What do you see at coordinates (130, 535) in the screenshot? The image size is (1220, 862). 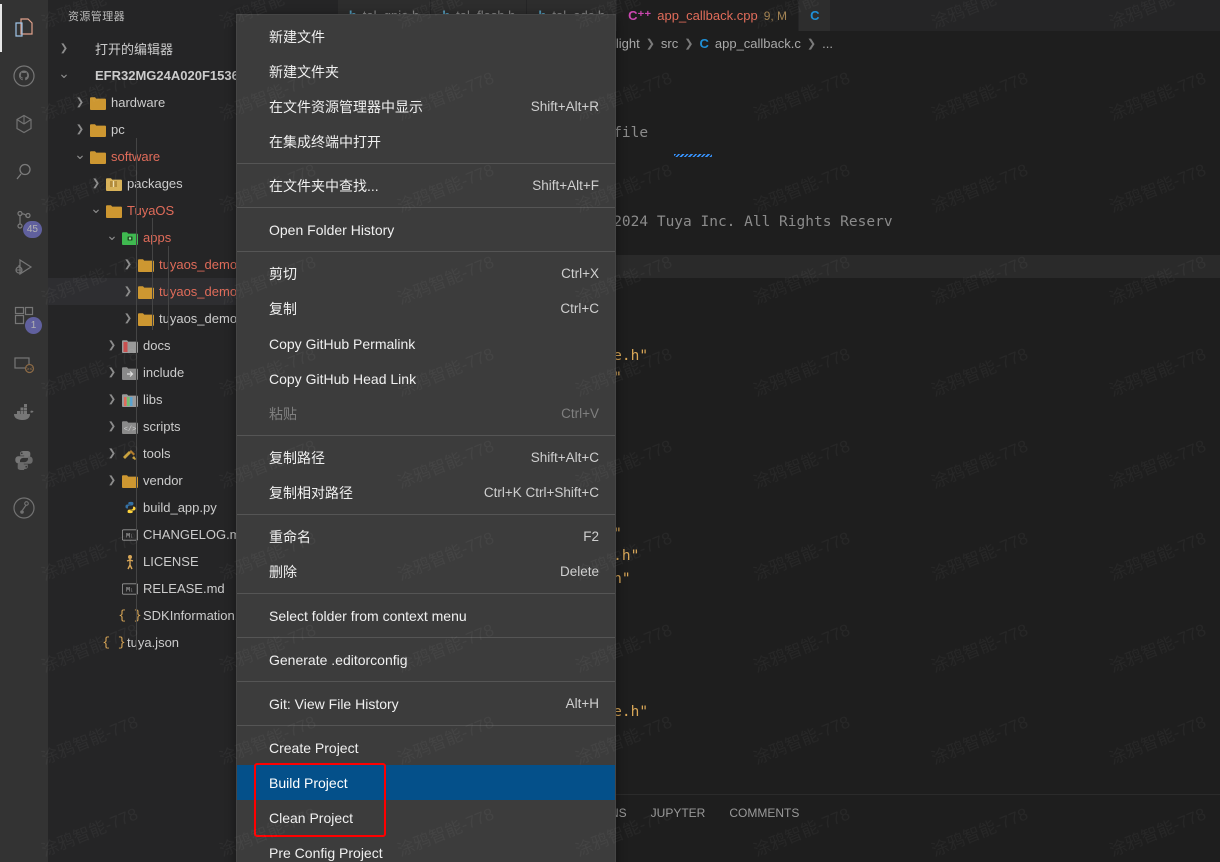 I see `svg-text: M↓` at bounding box center [130, 535].